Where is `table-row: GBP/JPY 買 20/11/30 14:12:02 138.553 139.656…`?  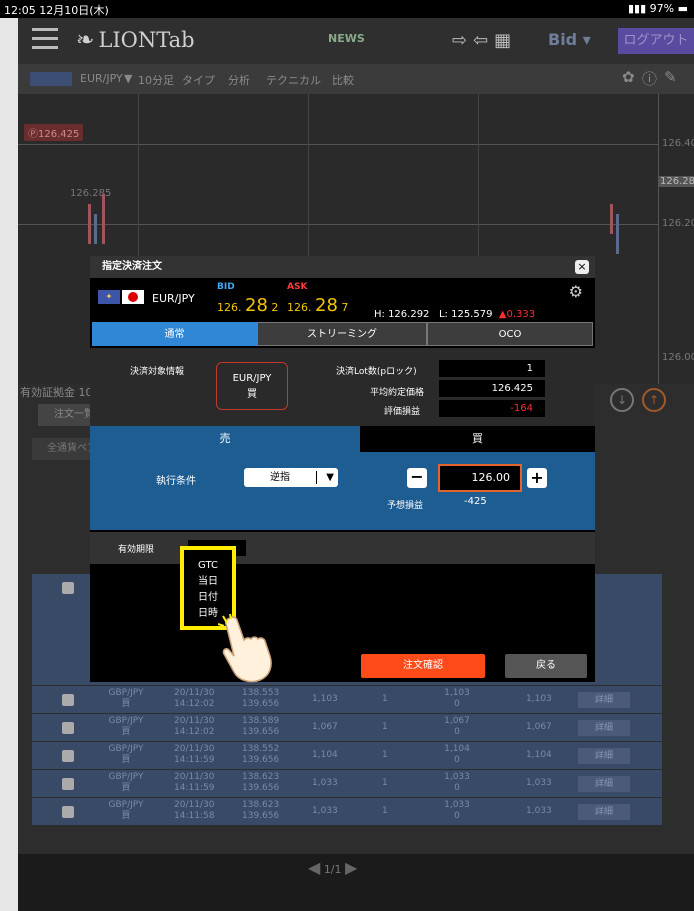 table-row: GBP/JPY 買 20/11/30 14:12:02 138.553 139.656… is located at coordinates (347, 700).